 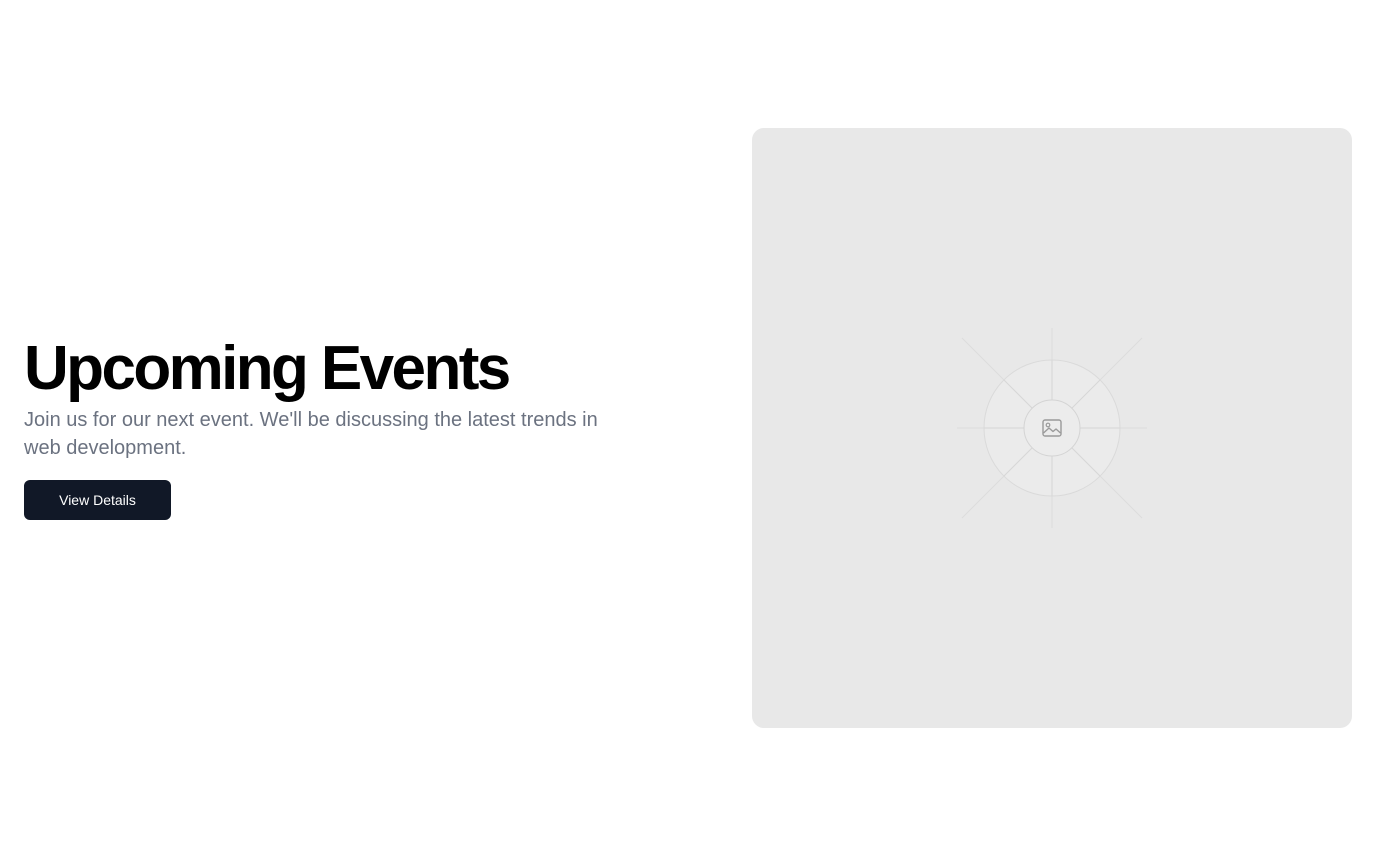 What do you see at coordinates (267, 368) in the screenshot?
I see `hero-title: Upcoming Events` at bounding box center [267, 368].